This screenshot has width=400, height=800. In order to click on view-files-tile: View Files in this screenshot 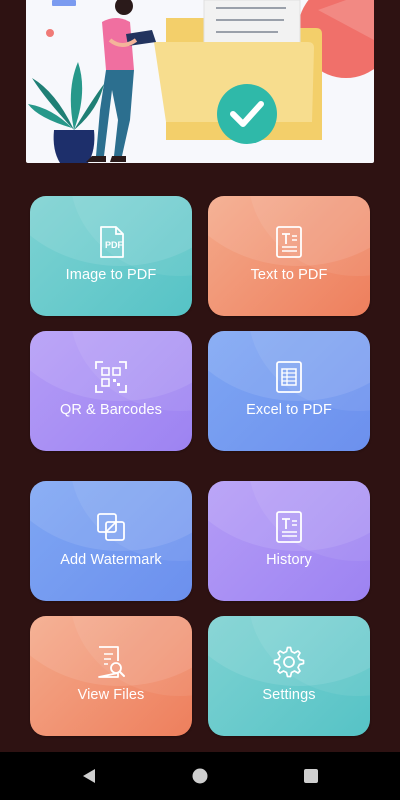, I will do `click(111, 676)`.